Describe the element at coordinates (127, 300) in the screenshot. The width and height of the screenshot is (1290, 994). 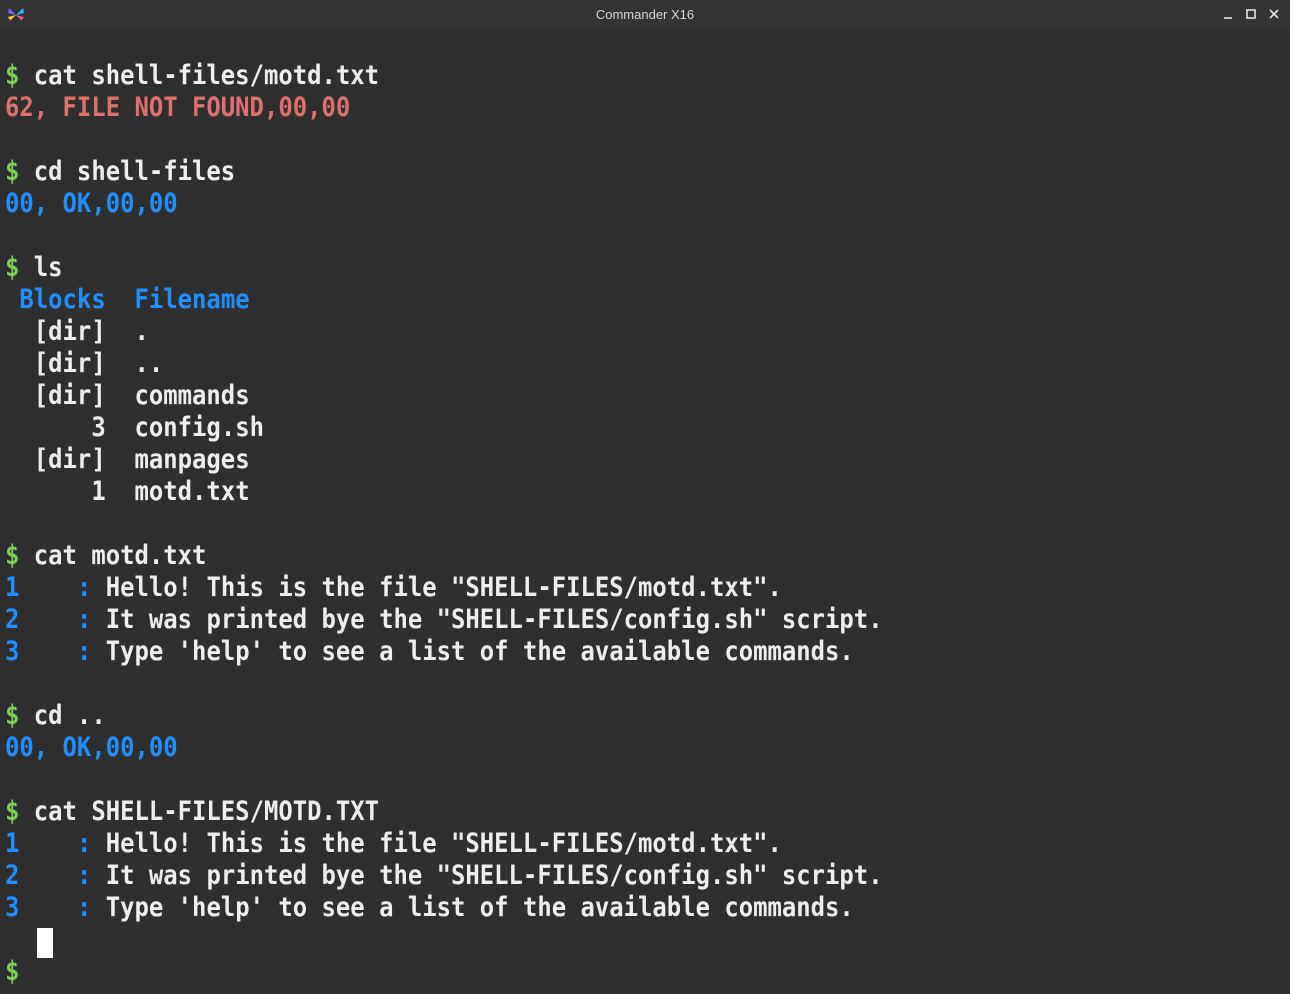
I see `ls-header: Blocks Filename` at that location.